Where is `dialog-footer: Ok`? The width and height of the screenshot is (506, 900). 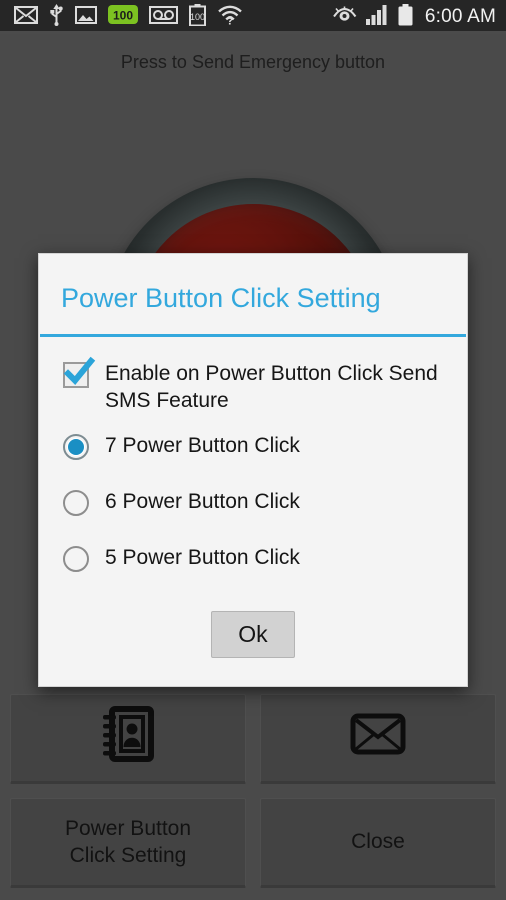
dialog-footer: Ok is located at coordinates (253, 642).